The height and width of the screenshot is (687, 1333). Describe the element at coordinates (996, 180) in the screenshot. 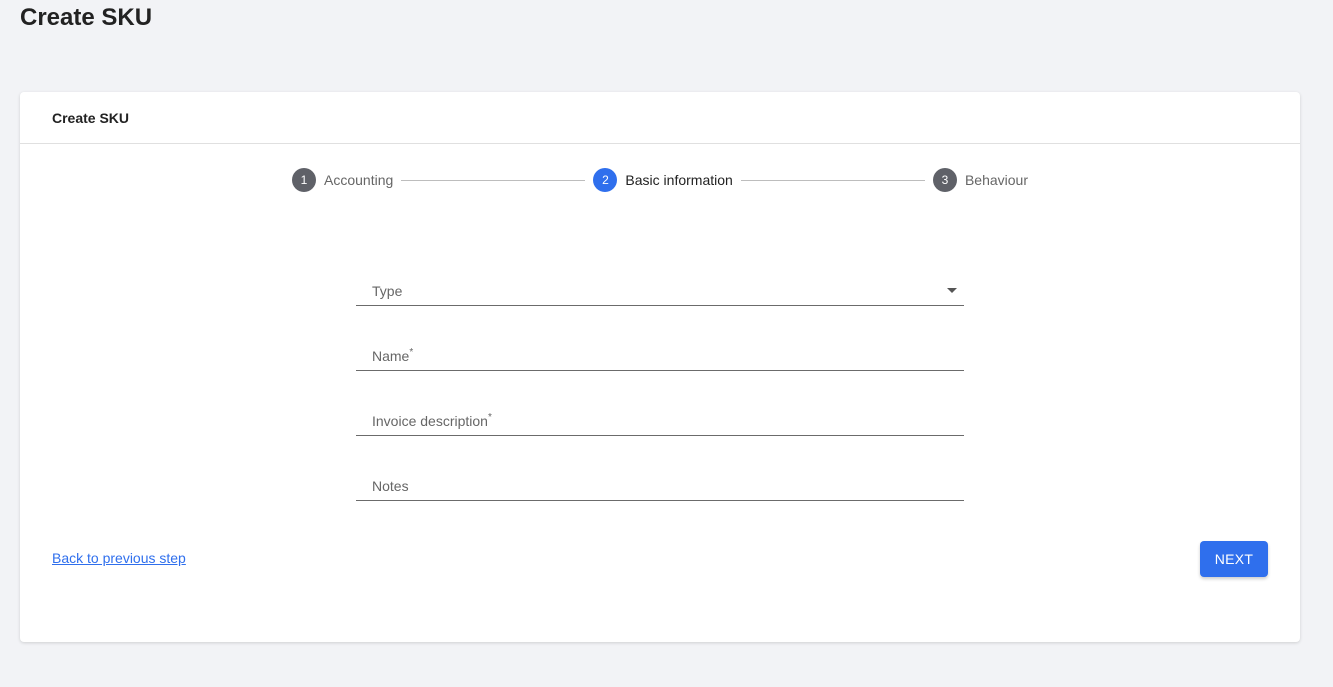

I see `step-label-behaviour: Behaviour` at that location.